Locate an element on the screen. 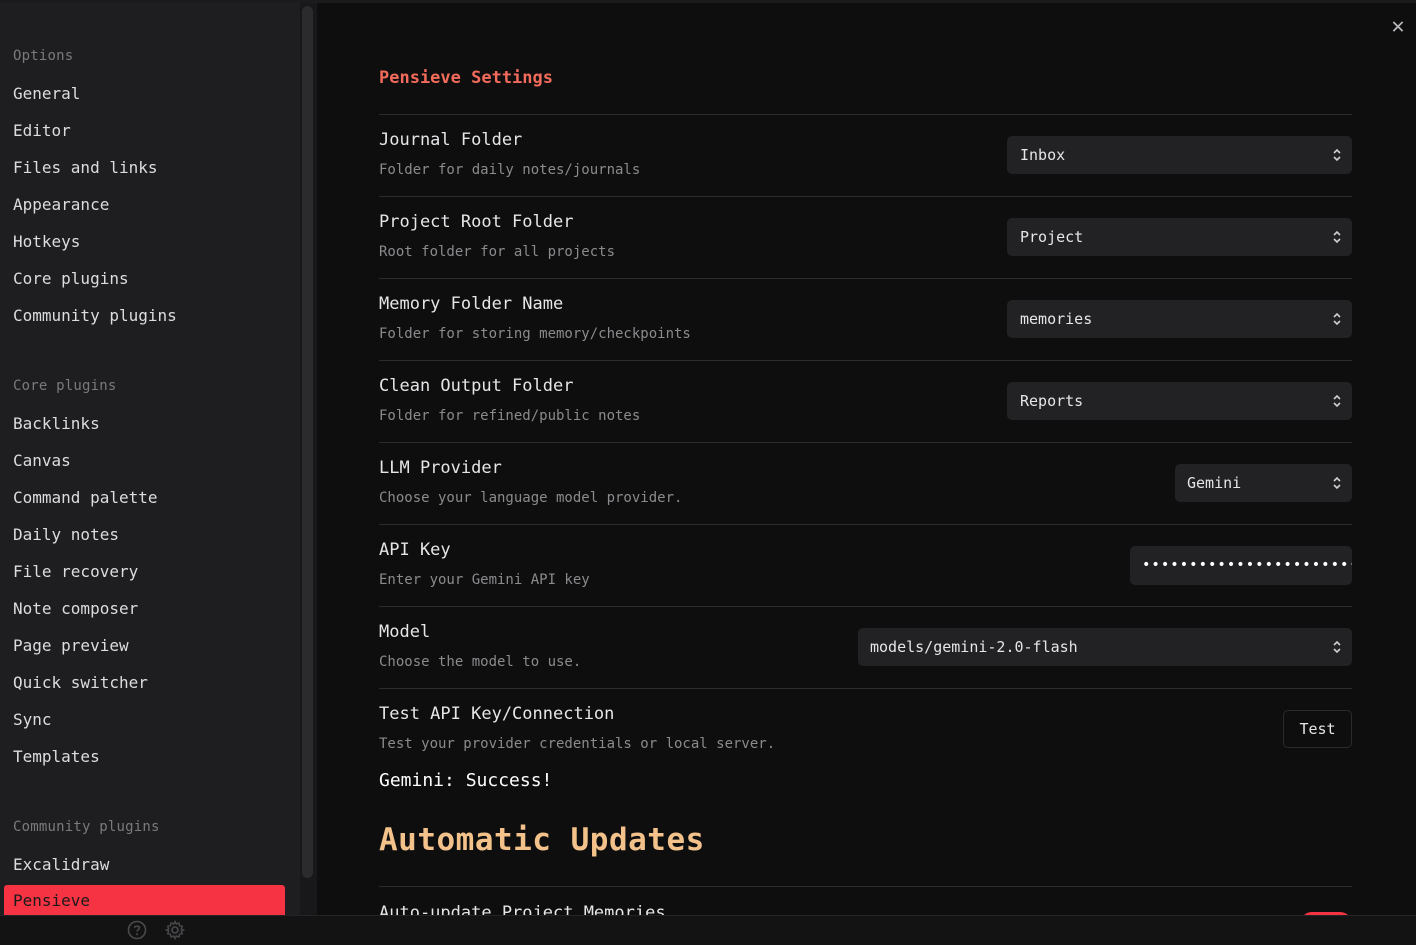  close-icon: ✕ is located at coordinates (1398, 27).